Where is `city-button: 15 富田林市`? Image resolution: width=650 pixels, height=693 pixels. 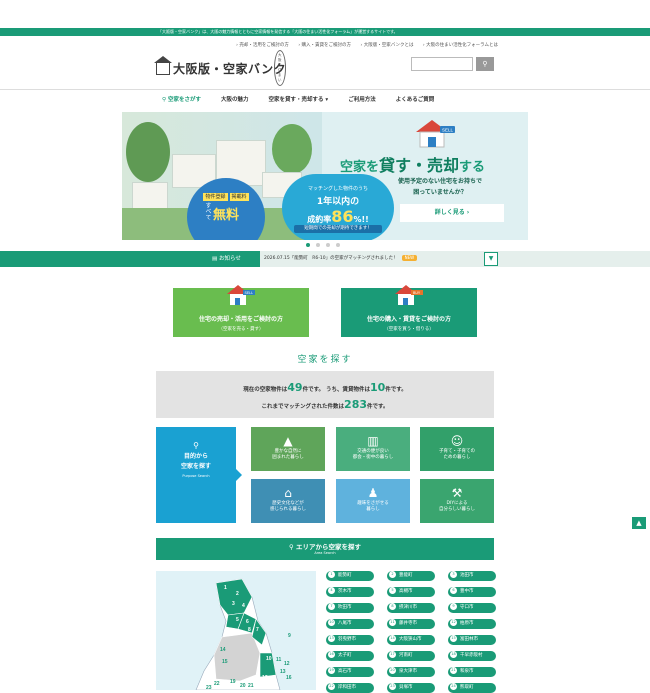
city-button: 15 富田林市 is located at coordinates (472, 640).